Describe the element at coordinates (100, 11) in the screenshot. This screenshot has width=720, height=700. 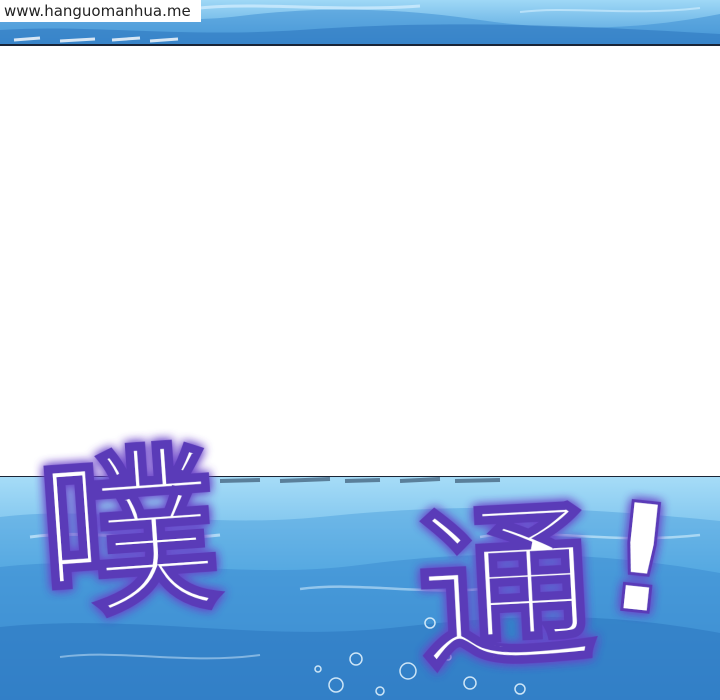
I see `watermark-text: www.hanguomanhua.me` at that location.